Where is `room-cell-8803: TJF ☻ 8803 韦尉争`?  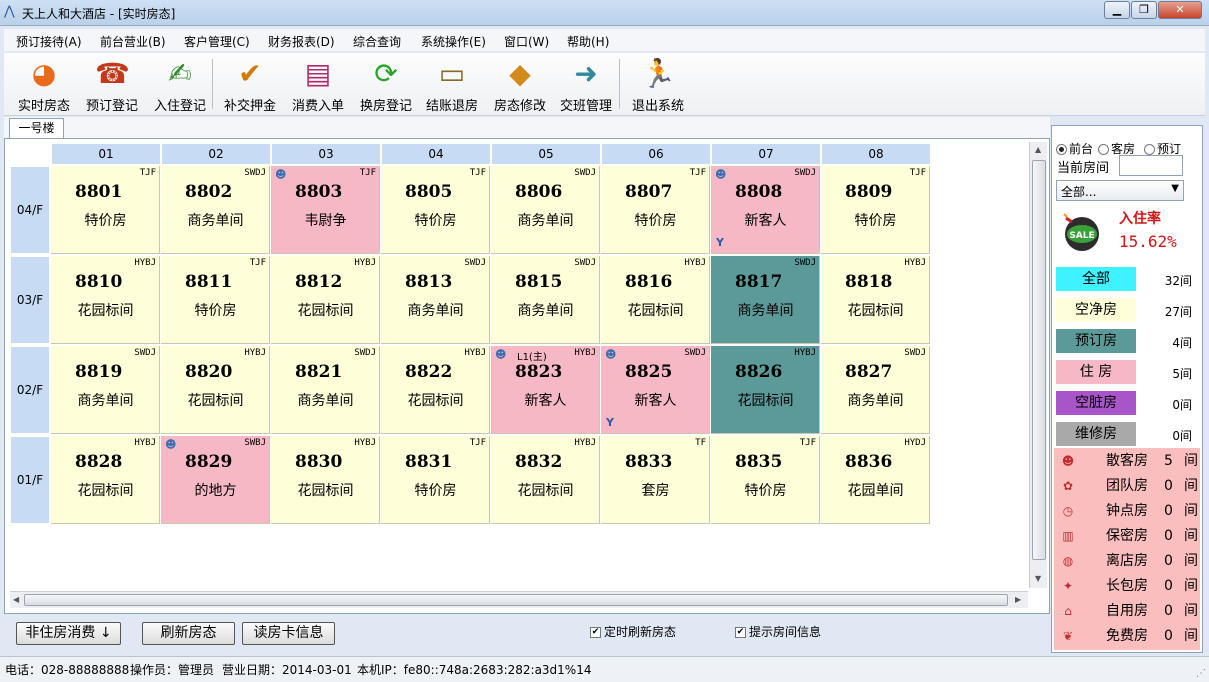
room-cell-8803: TJF ☻ 8803 韦尉争 is located at coordinates (325, 210).